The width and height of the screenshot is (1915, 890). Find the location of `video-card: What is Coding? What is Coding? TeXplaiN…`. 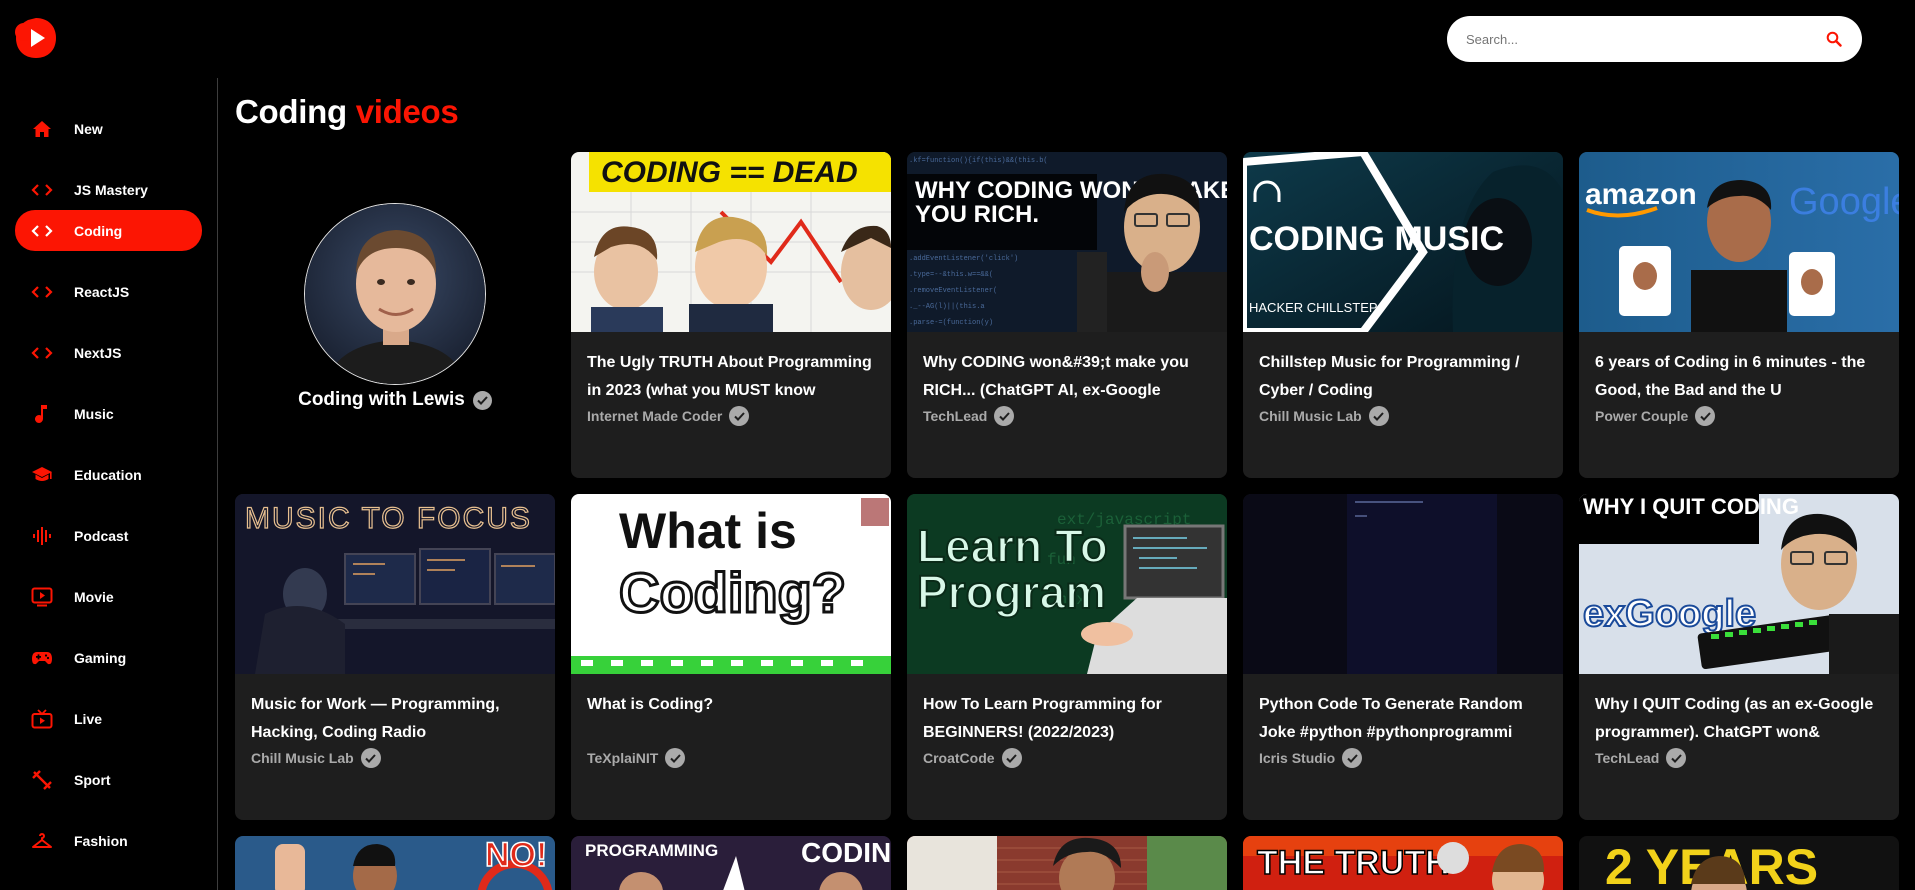

video-card: What is Coding? What is Coding? TeXplaiN… is located at coordinates (731, 657).